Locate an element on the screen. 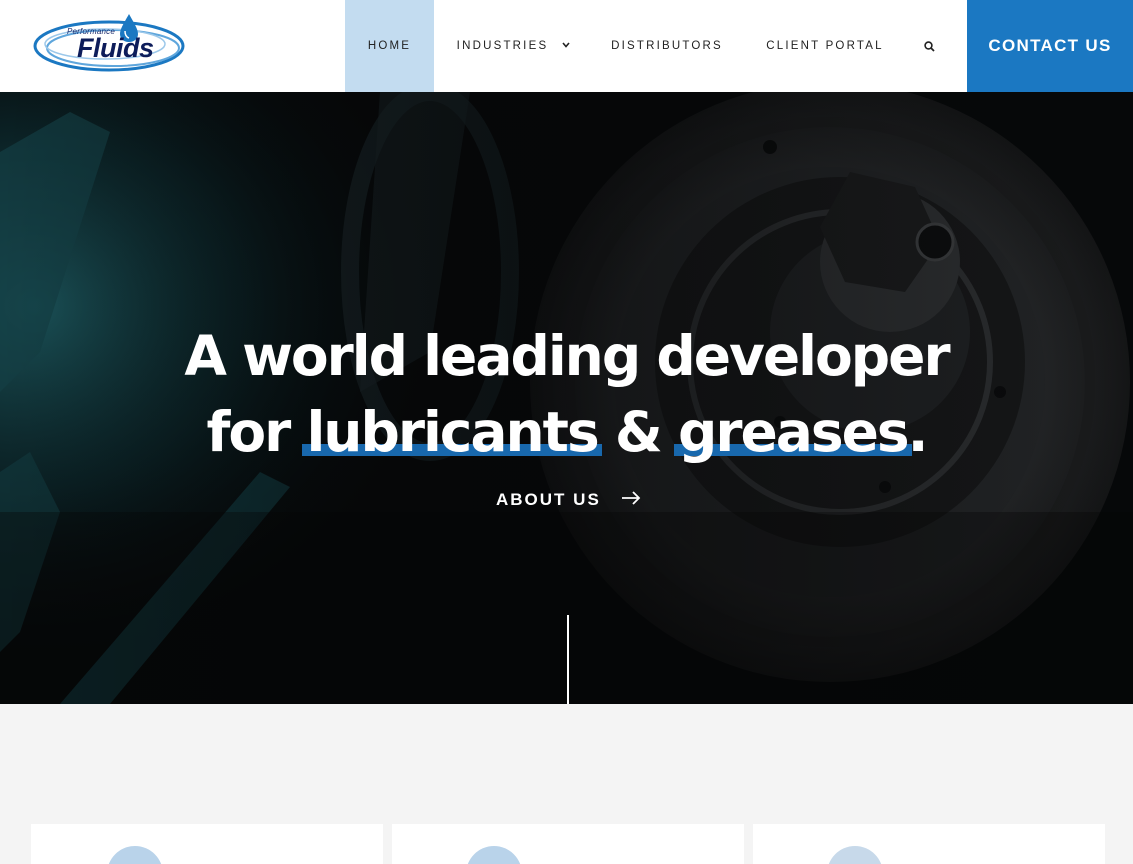 The width and height of the screenshot is (1133, 864). contact-us-button: CONTACT US is located at coordinates (1050, 46).